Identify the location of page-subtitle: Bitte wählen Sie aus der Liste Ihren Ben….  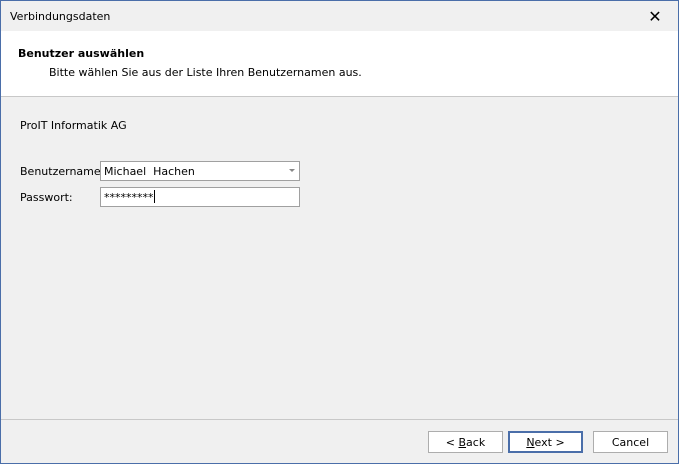
(205, 72).